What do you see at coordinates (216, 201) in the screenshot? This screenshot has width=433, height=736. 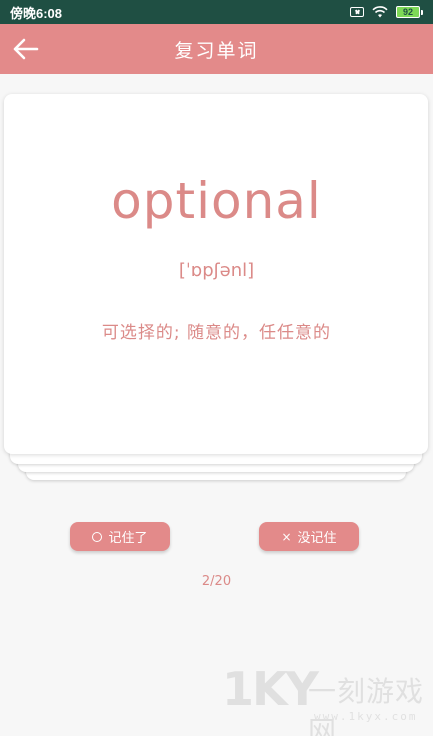 I see `word-text: optional` at bounding box center [216, 201].